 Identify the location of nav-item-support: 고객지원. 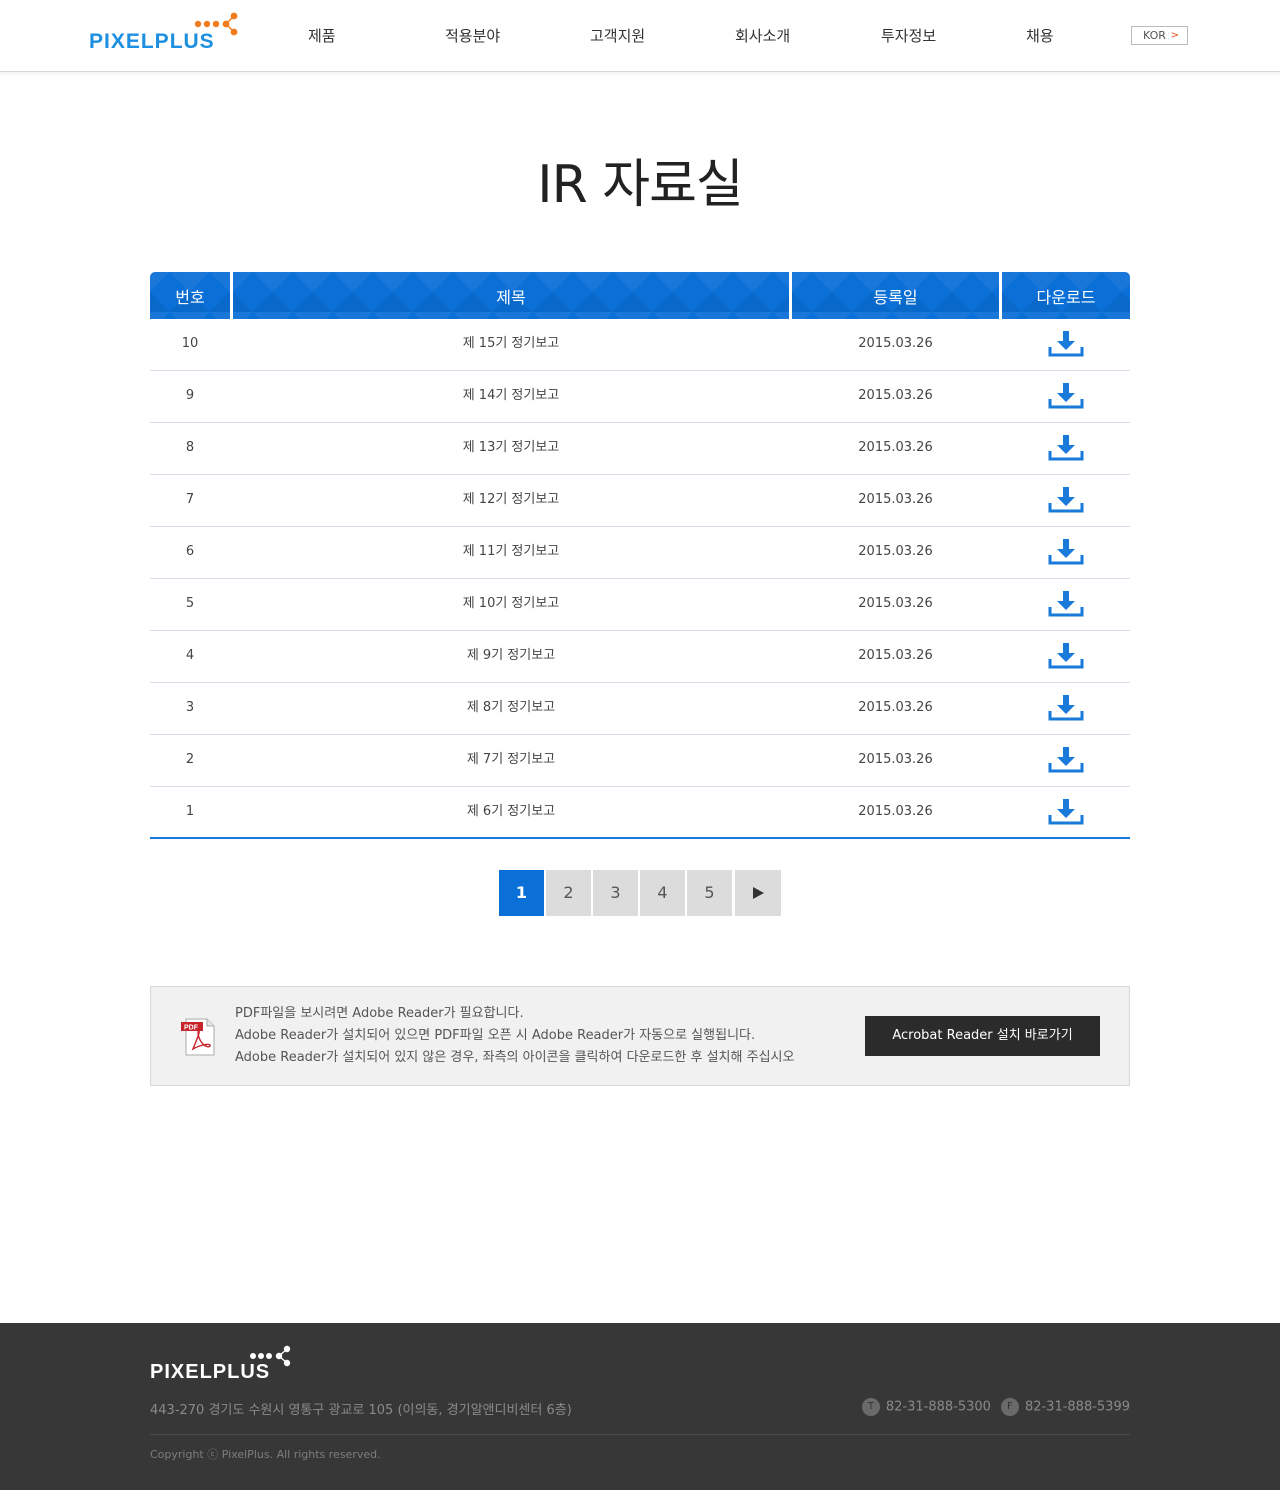
(617, 35).